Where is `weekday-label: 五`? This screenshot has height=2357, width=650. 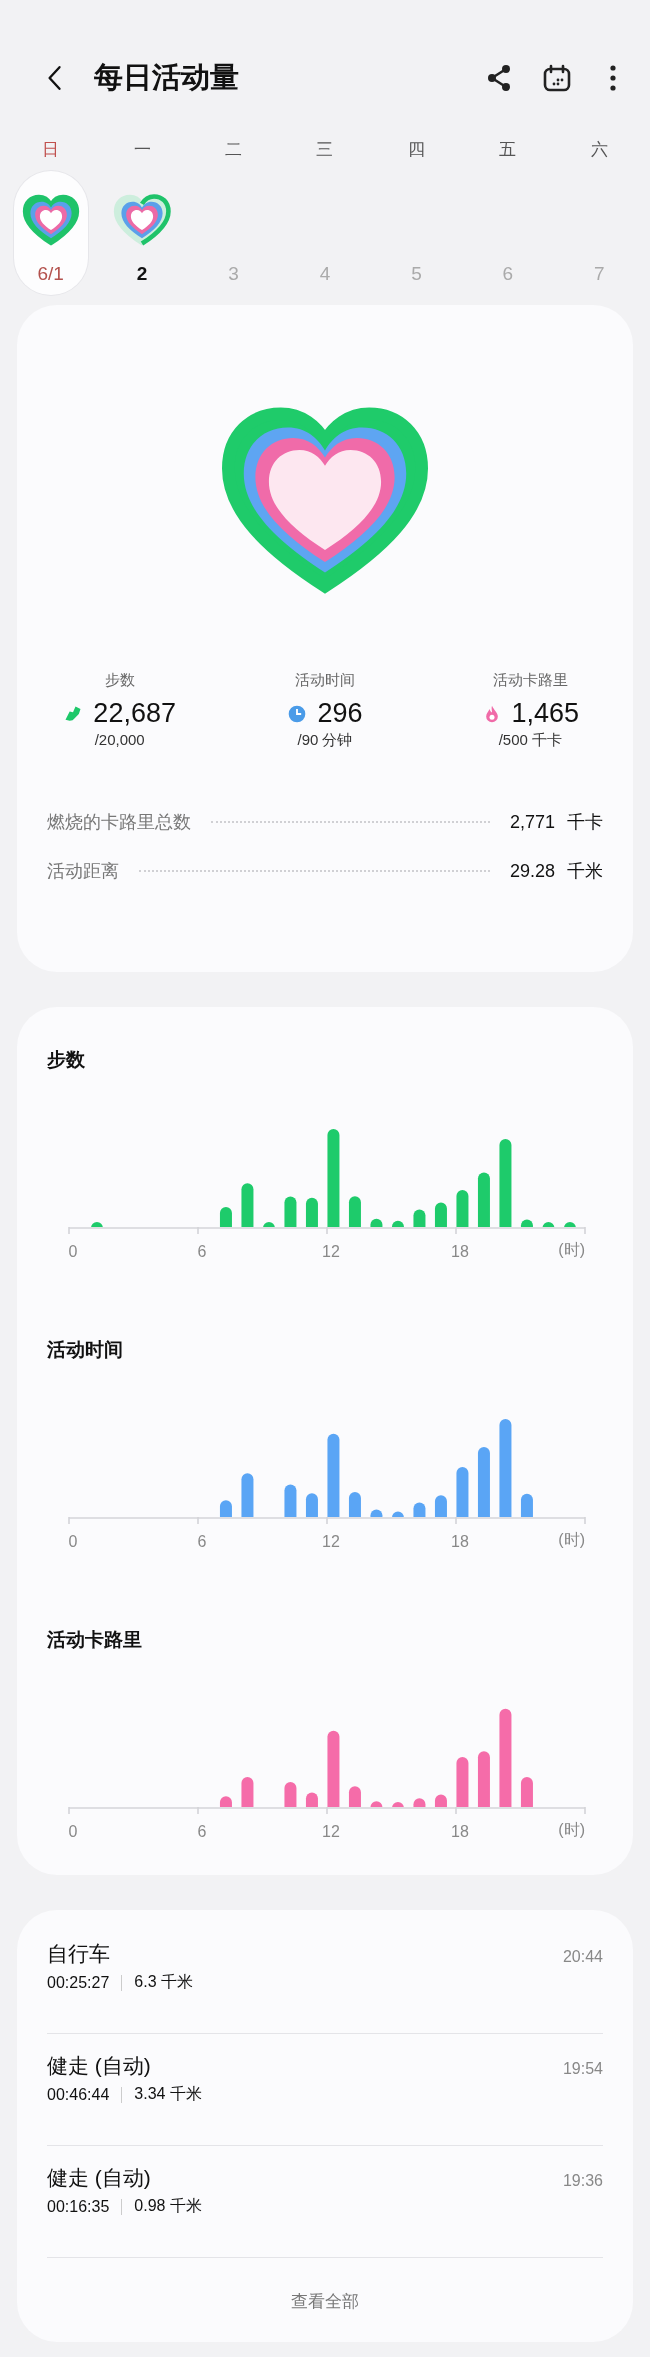
weekday-label: 五 is located at coordinates (508, 150).